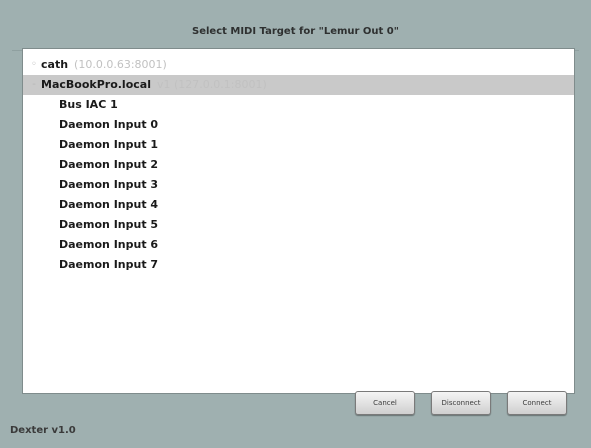 The image size is (591, 448). Describe the element at coordinates (298, 125) in the screenshot. I see `tree-port-item: Daemon Input 0` at that location.